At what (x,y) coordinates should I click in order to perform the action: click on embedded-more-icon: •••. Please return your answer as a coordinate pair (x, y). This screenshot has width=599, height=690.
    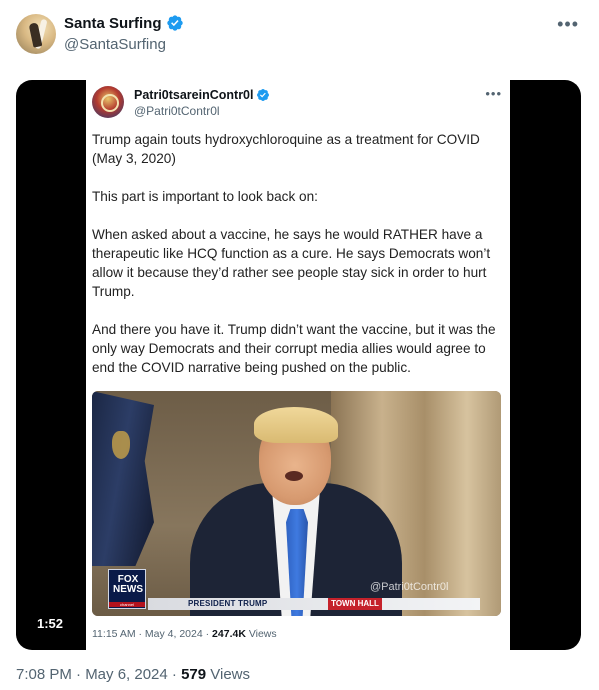
    Looking at the image, I should click on (493, 93).